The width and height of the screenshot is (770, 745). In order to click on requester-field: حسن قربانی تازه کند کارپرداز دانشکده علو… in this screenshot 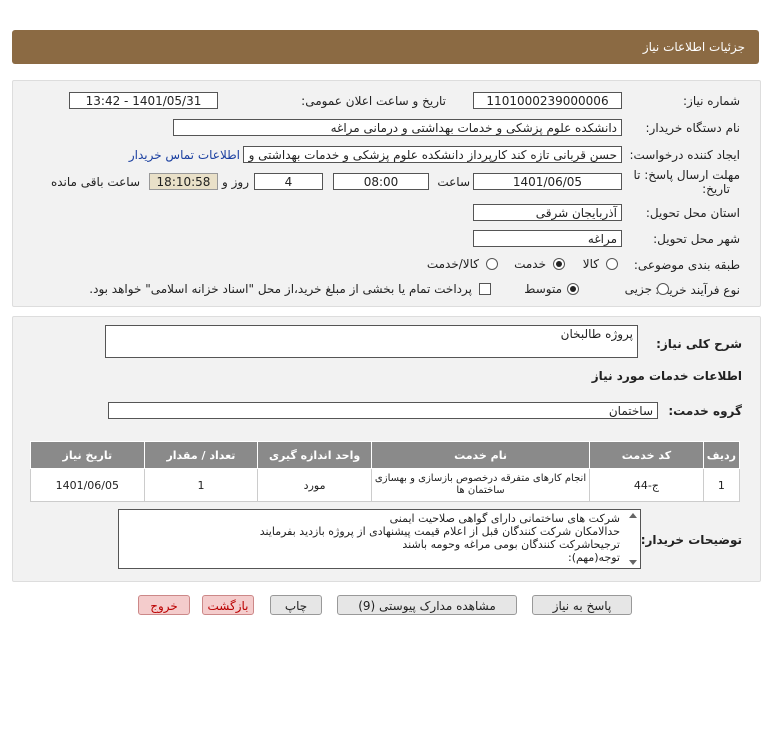, I will do `click(432, 154)`.